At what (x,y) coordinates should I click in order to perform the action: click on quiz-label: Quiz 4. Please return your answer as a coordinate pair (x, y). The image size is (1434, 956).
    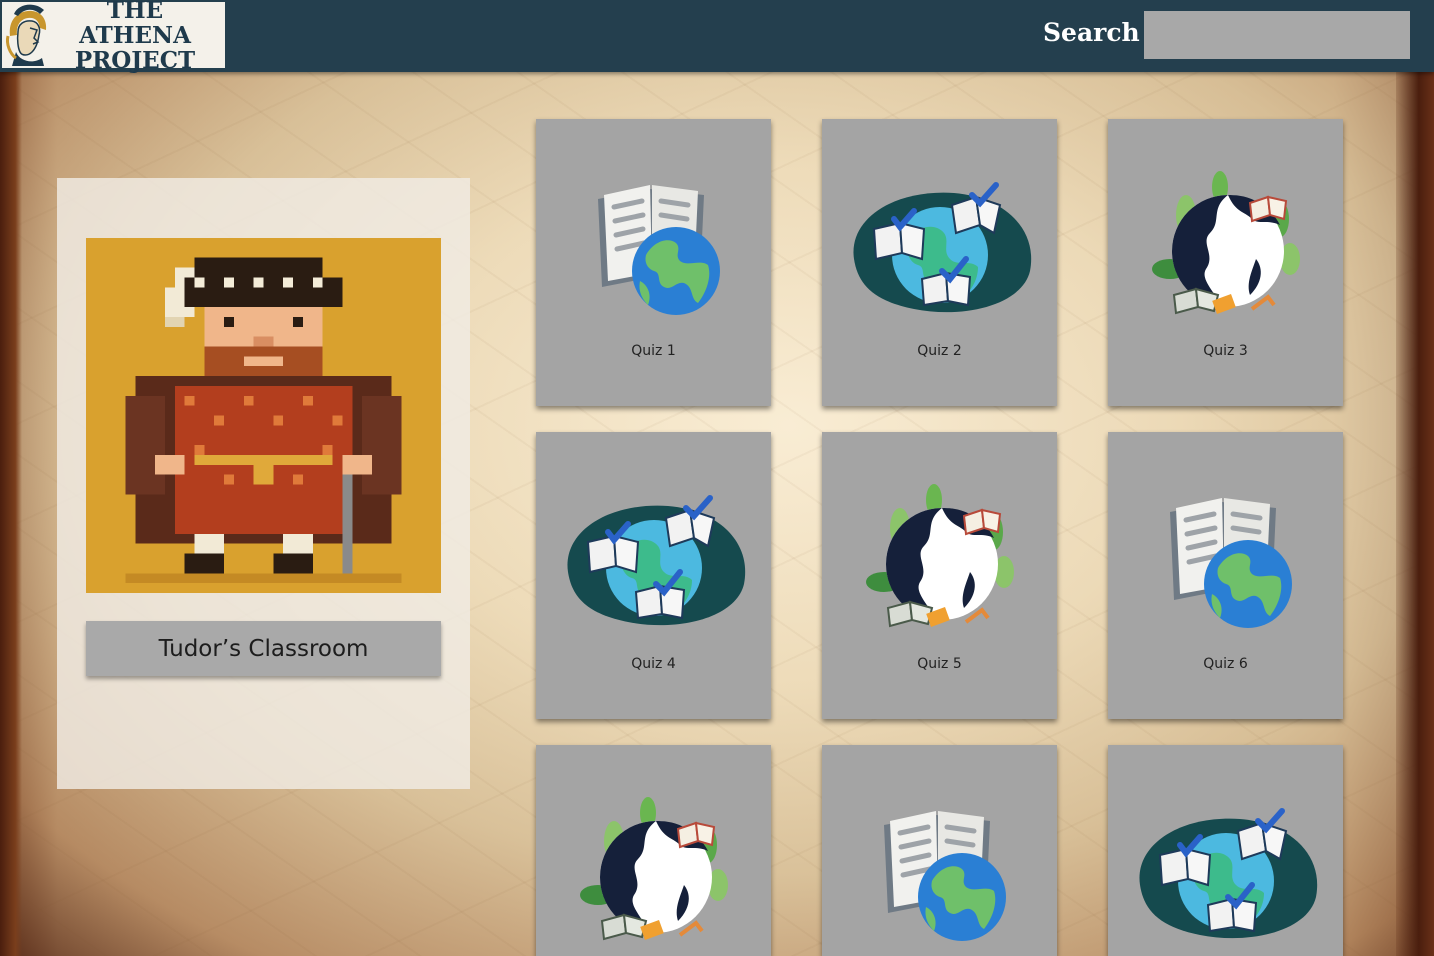
    Looking at the image, I should click on (653, 664).